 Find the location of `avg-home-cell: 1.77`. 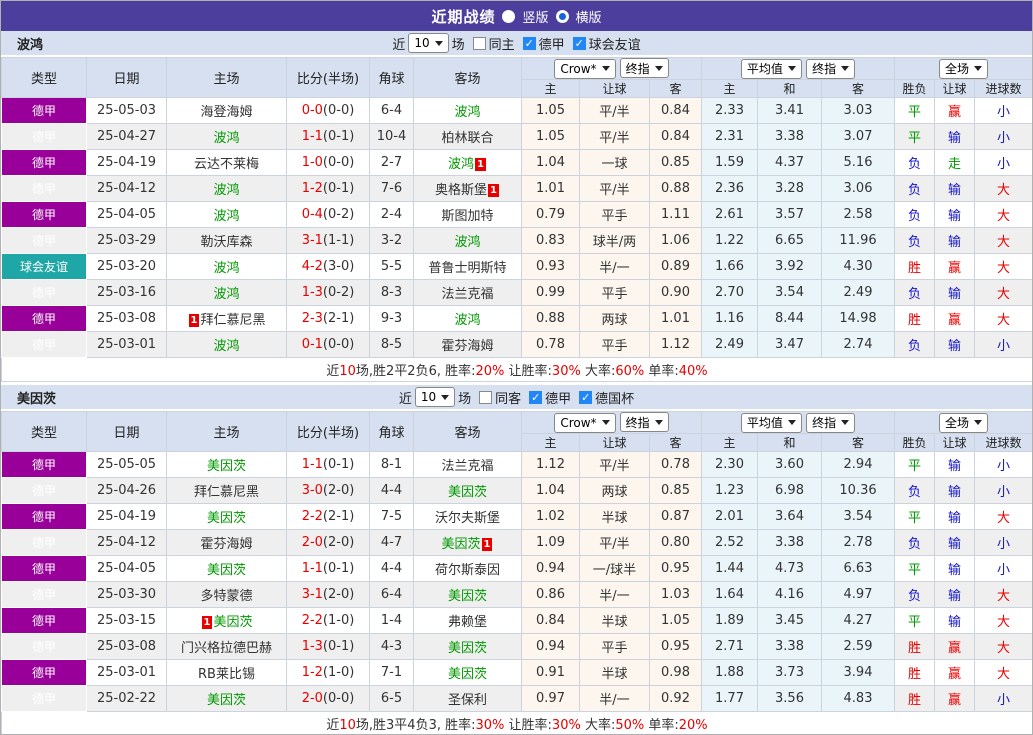

avg-home-cell: 1.77 is located at coordinates (730, 698).